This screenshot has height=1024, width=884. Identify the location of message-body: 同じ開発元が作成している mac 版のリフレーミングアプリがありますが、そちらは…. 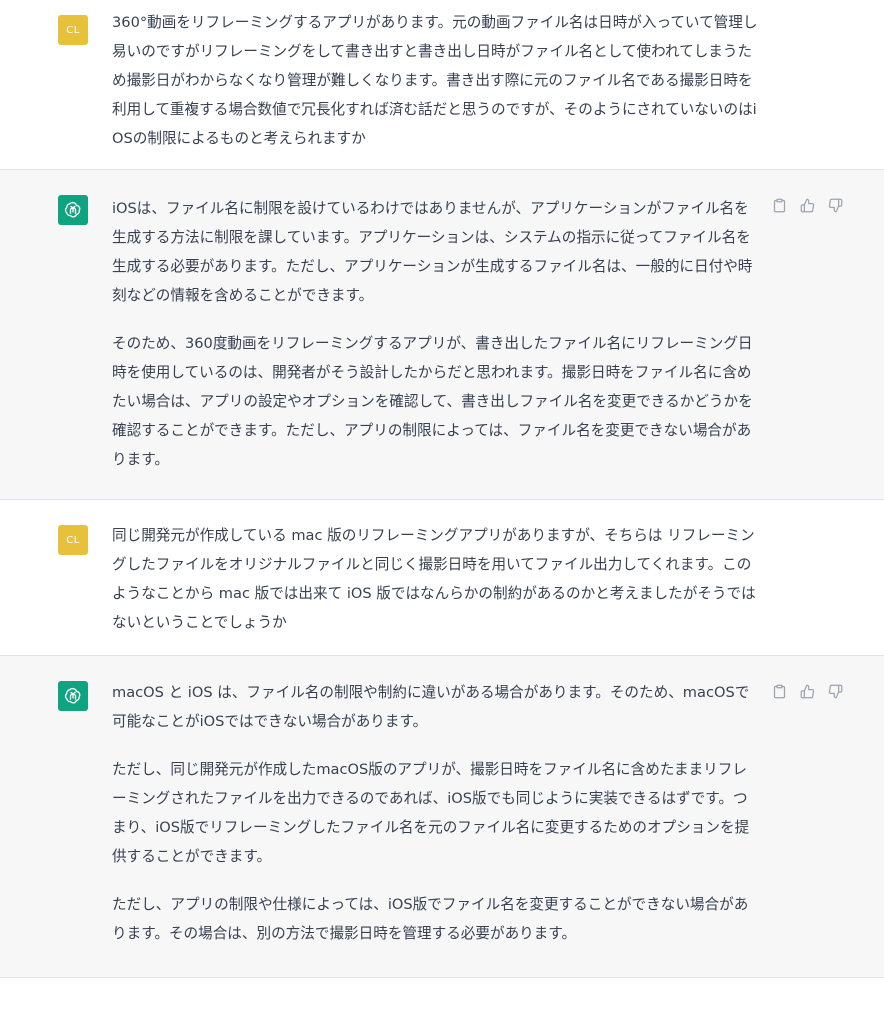
(436, 579).